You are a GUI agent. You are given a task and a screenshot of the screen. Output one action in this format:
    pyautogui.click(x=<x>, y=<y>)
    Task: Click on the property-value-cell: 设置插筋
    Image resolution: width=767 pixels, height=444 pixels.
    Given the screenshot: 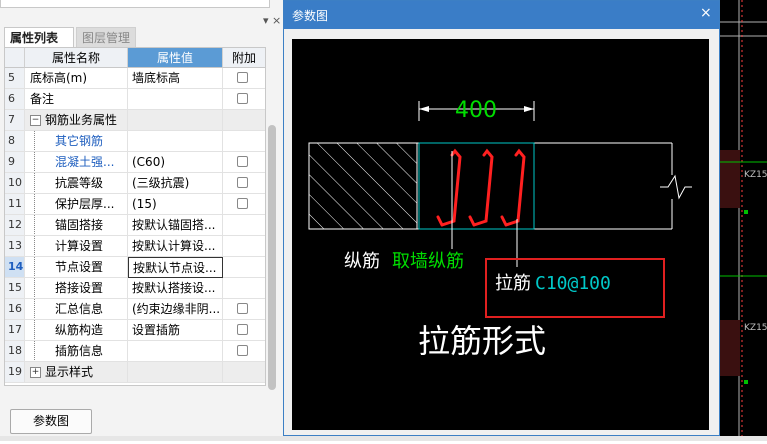 What is the action you would take?
    pyautogui.click(x=175, y=330)
    